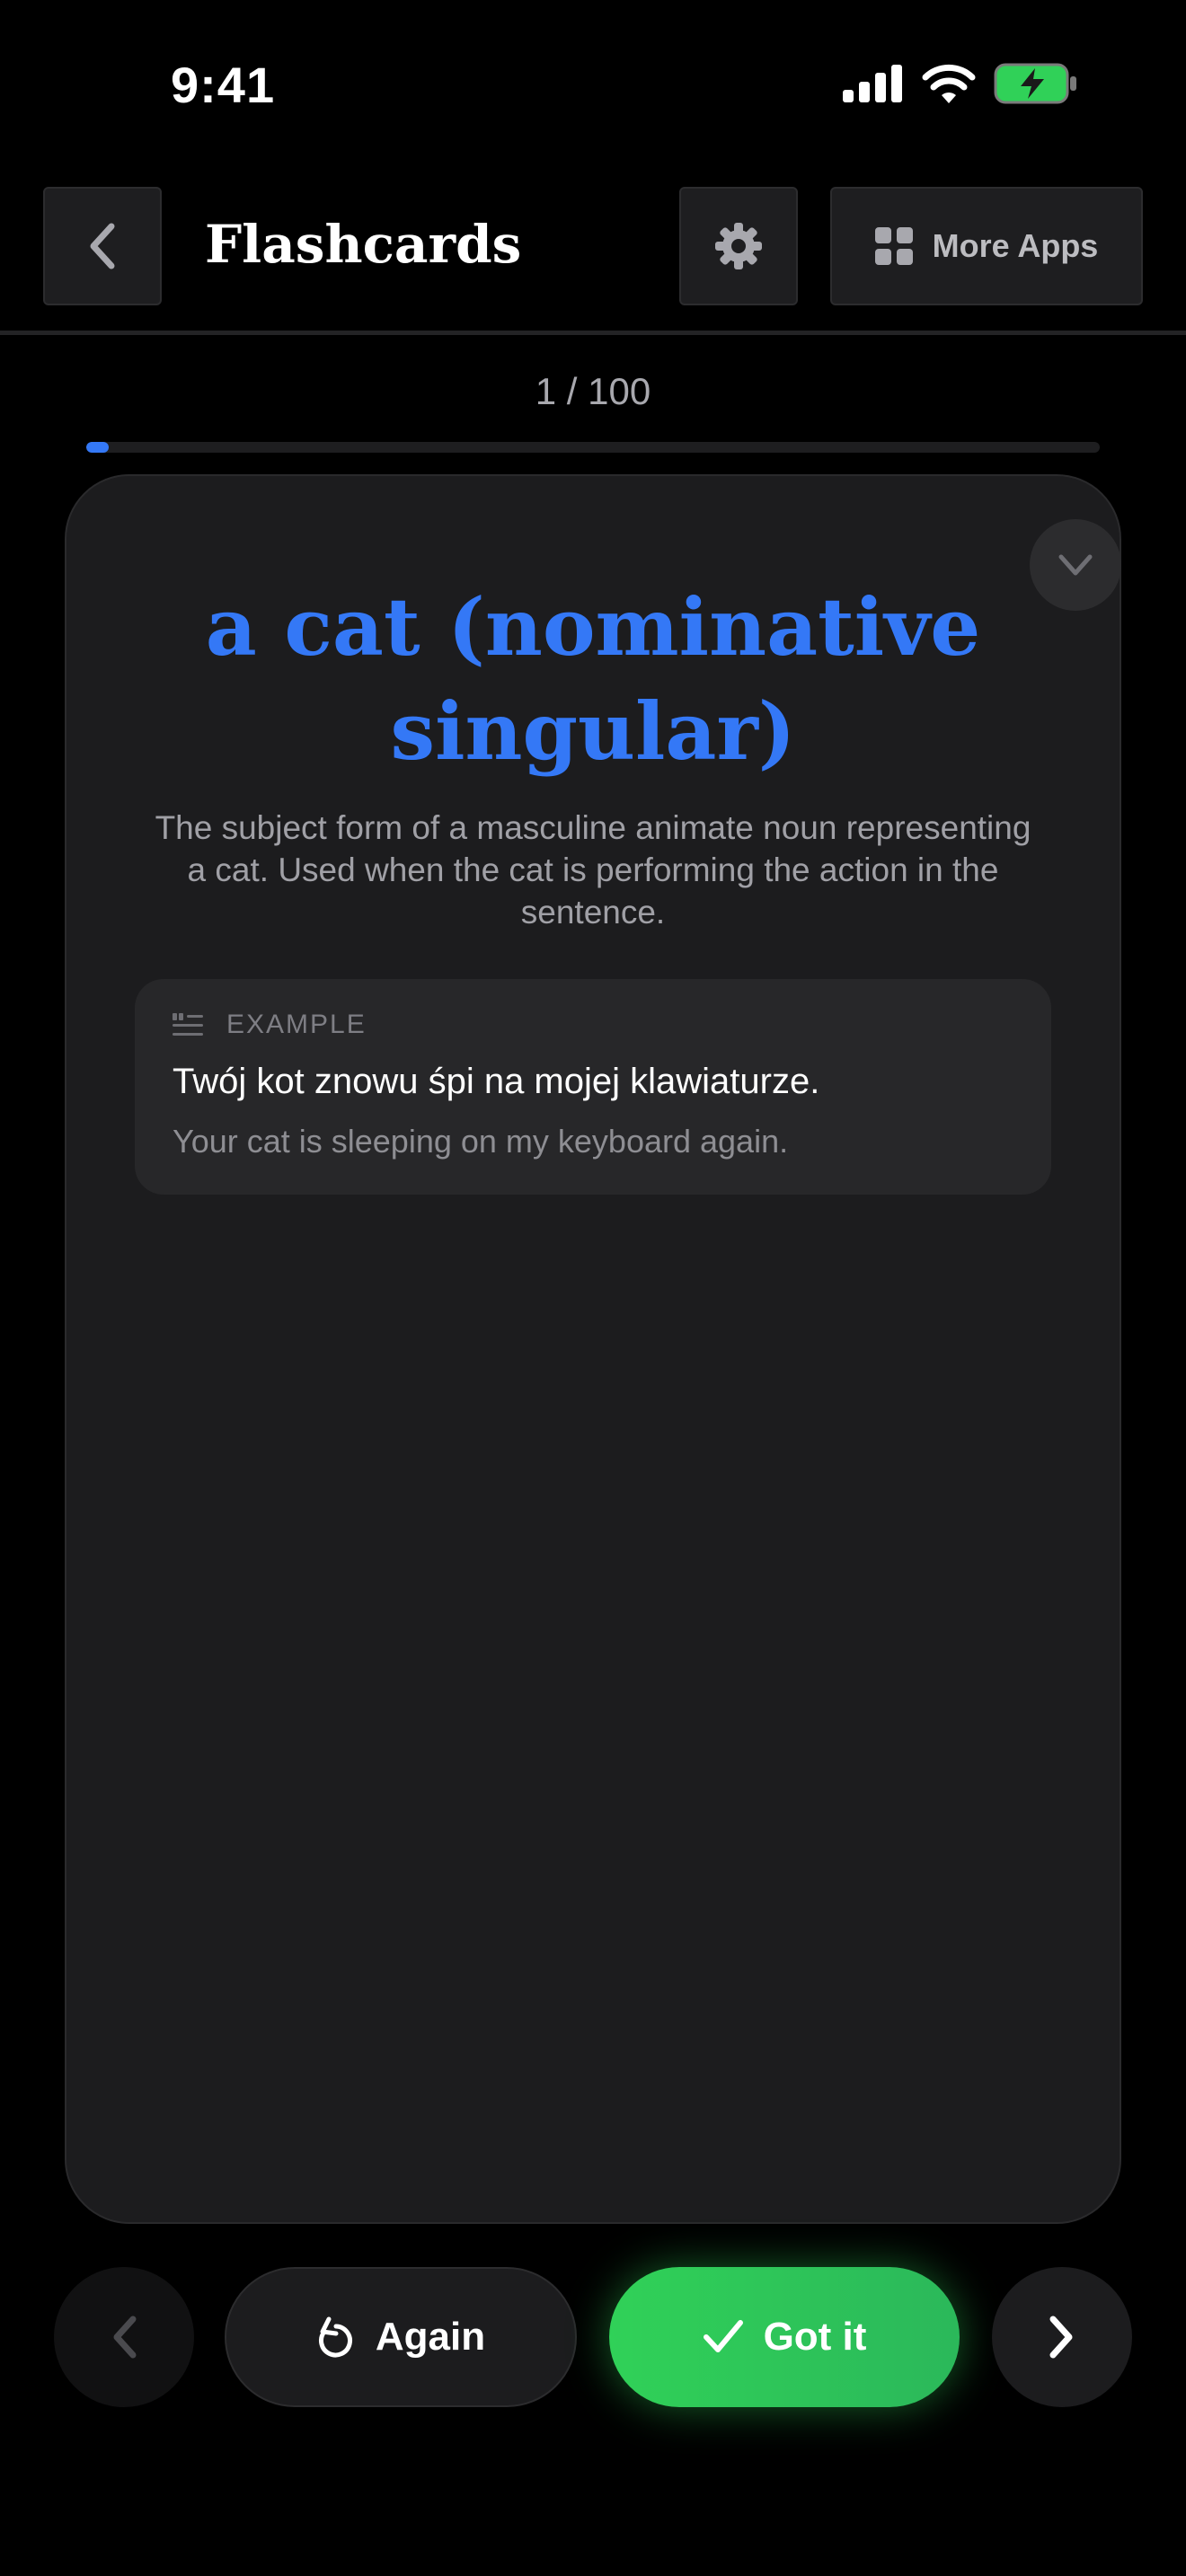  I want to click on example-sentence: Twój kot znowu śpi na mojej klawiaturze., so click(496, 1081).